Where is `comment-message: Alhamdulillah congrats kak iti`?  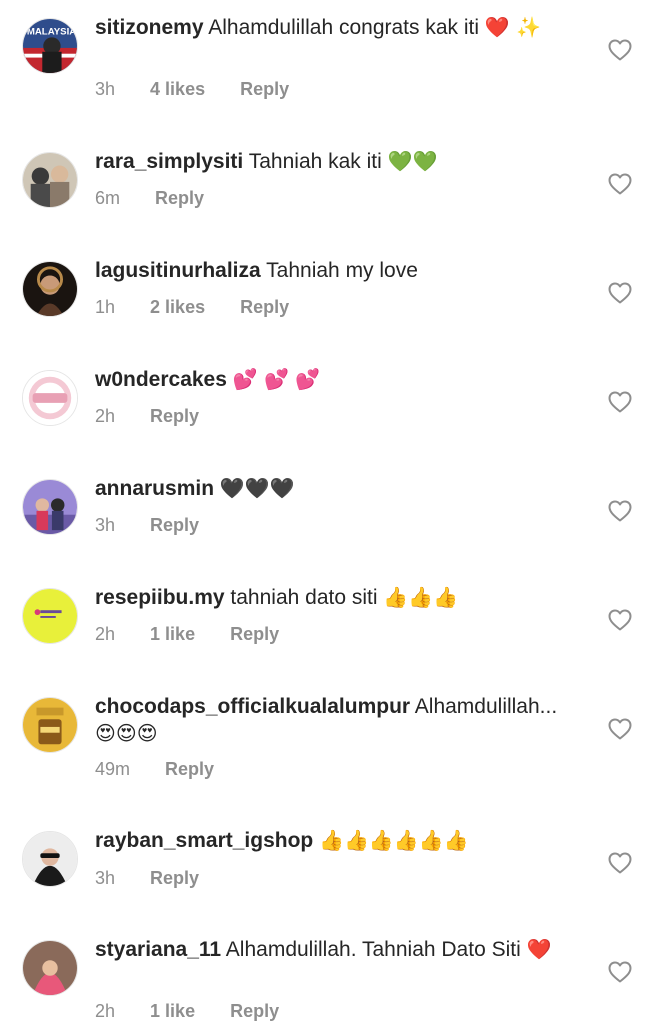 comment-message: Alhamdulillah congrats kak iti is located at coordinates (344, 27).